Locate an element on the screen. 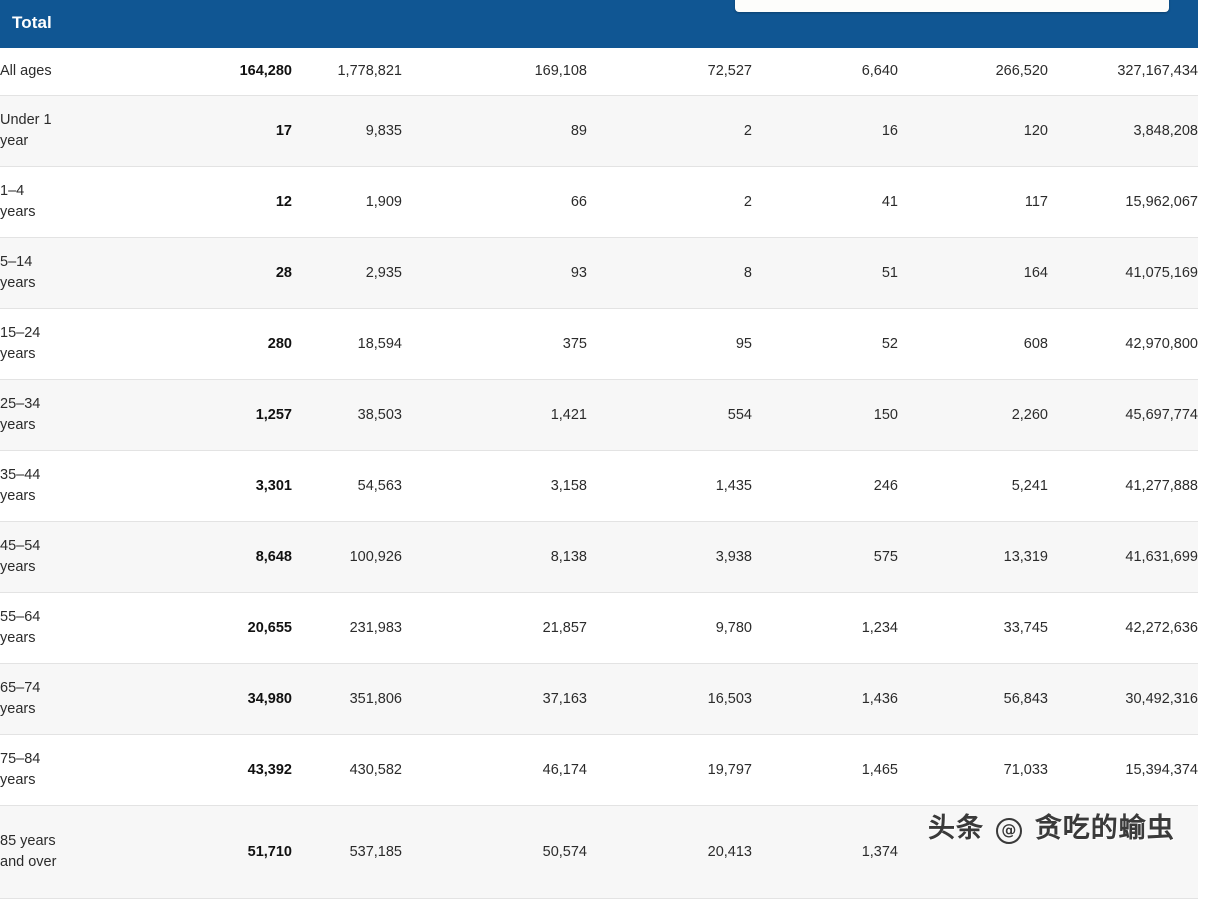 Image resolution: width=1209 pixels, height=899 pixels. cell-value: 1,436 is located at coordinates (825, 699).